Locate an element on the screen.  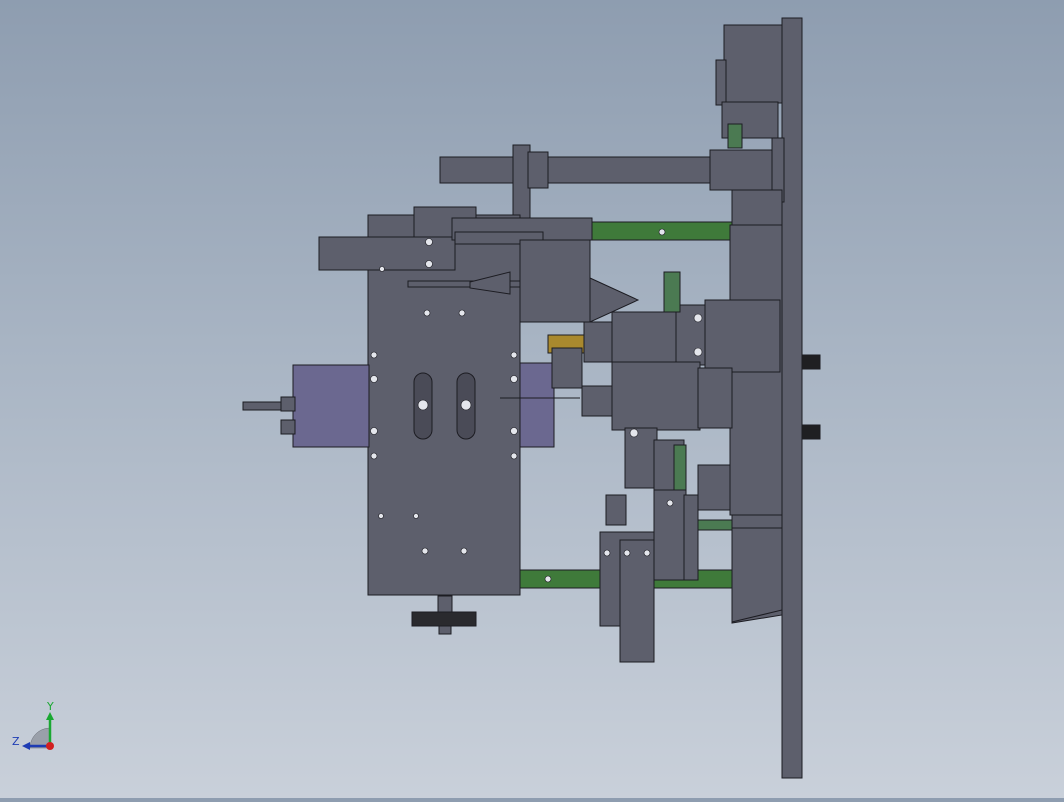
motor-rear is located at coordinates (537, 405).